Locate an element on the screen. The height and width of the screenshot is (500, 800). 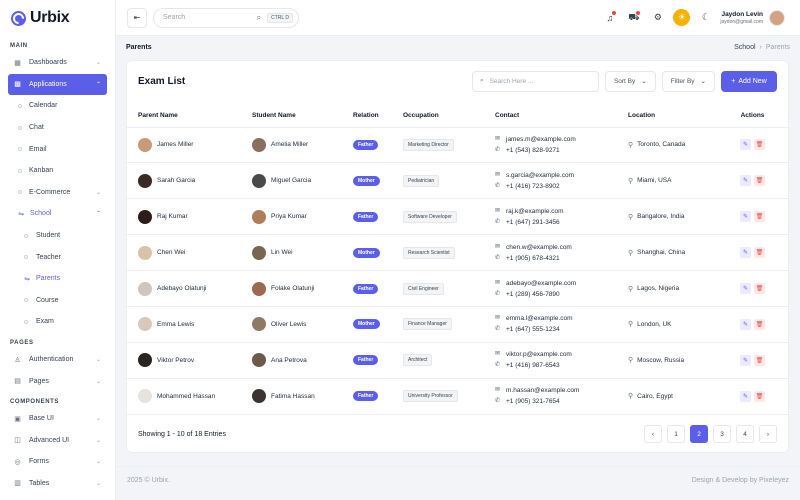
trash-icon: 🗑 is located at coordinates (759, 217).